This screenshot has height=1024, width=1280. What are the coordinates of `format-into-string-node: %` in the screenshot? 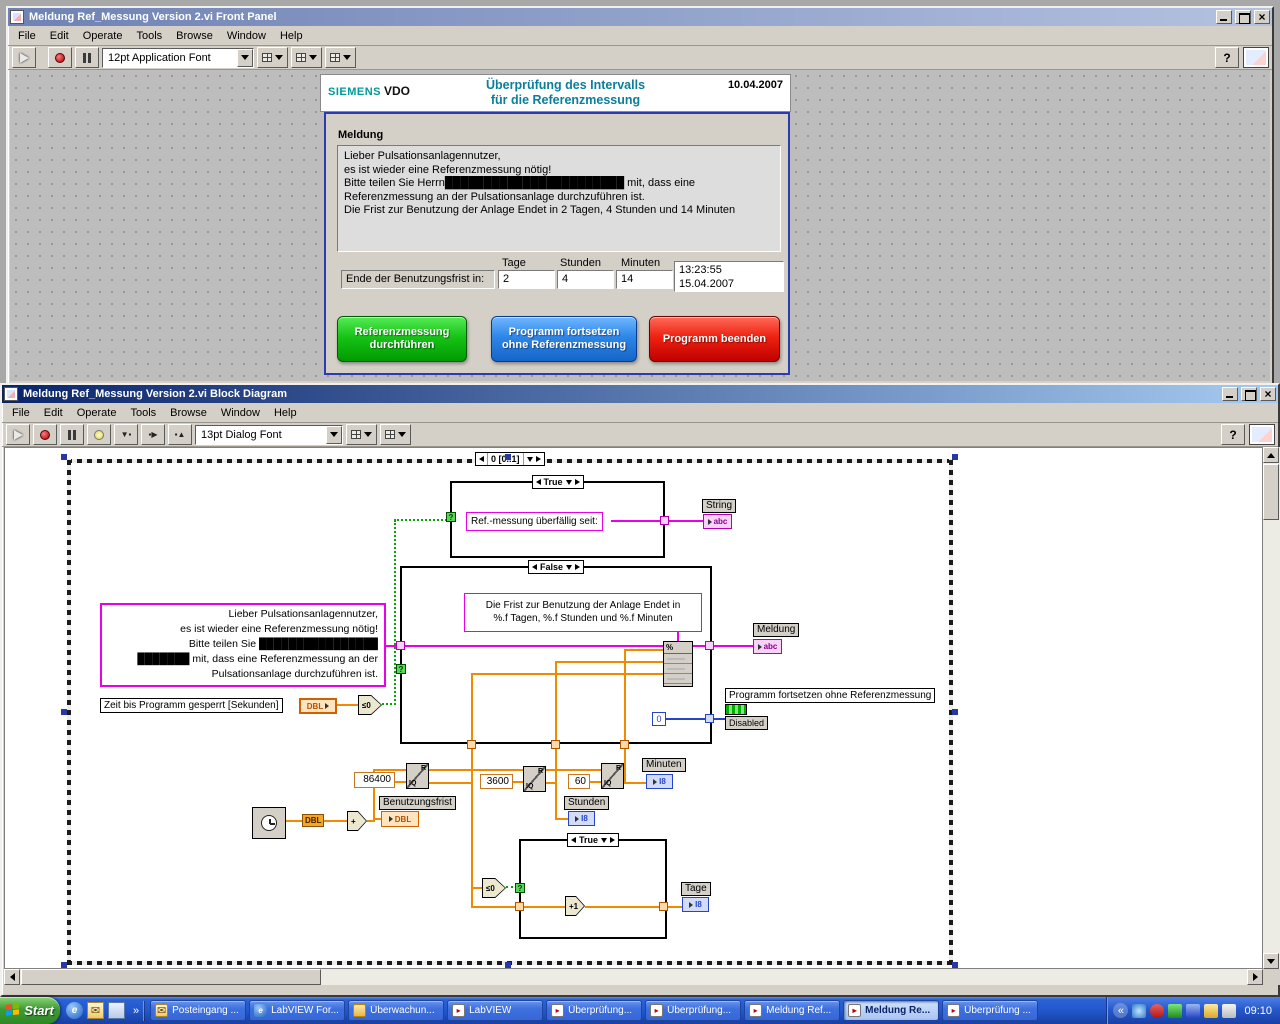 It's located at (678, 664).